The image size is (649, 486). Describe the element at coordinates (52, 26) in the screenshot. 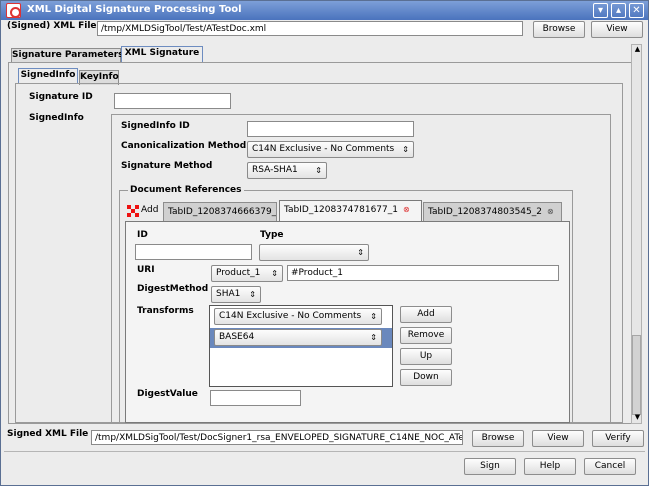

I see `signed-xml-file-label: (Signed) XML File` at that location.